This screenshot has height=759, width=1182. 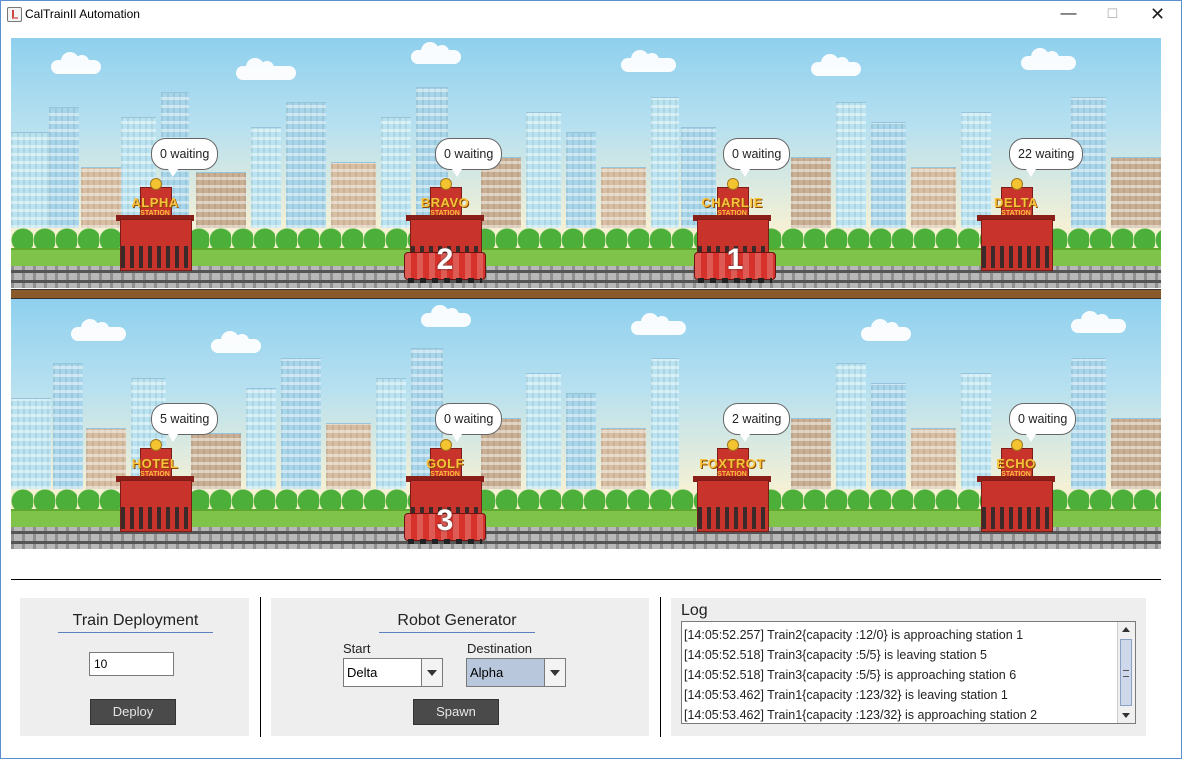 I want to click on close-button: ✕, so click(x=1157, y=15).